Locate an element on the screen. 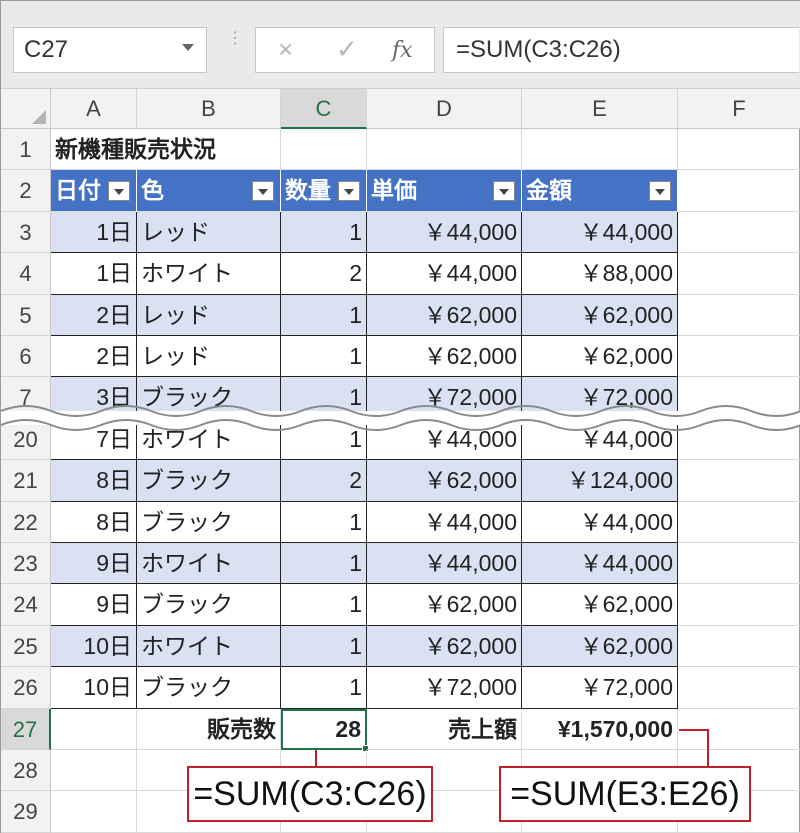 This screenshot has width=800, height=833. column-header-c: C is located at coordinates (324, 109).